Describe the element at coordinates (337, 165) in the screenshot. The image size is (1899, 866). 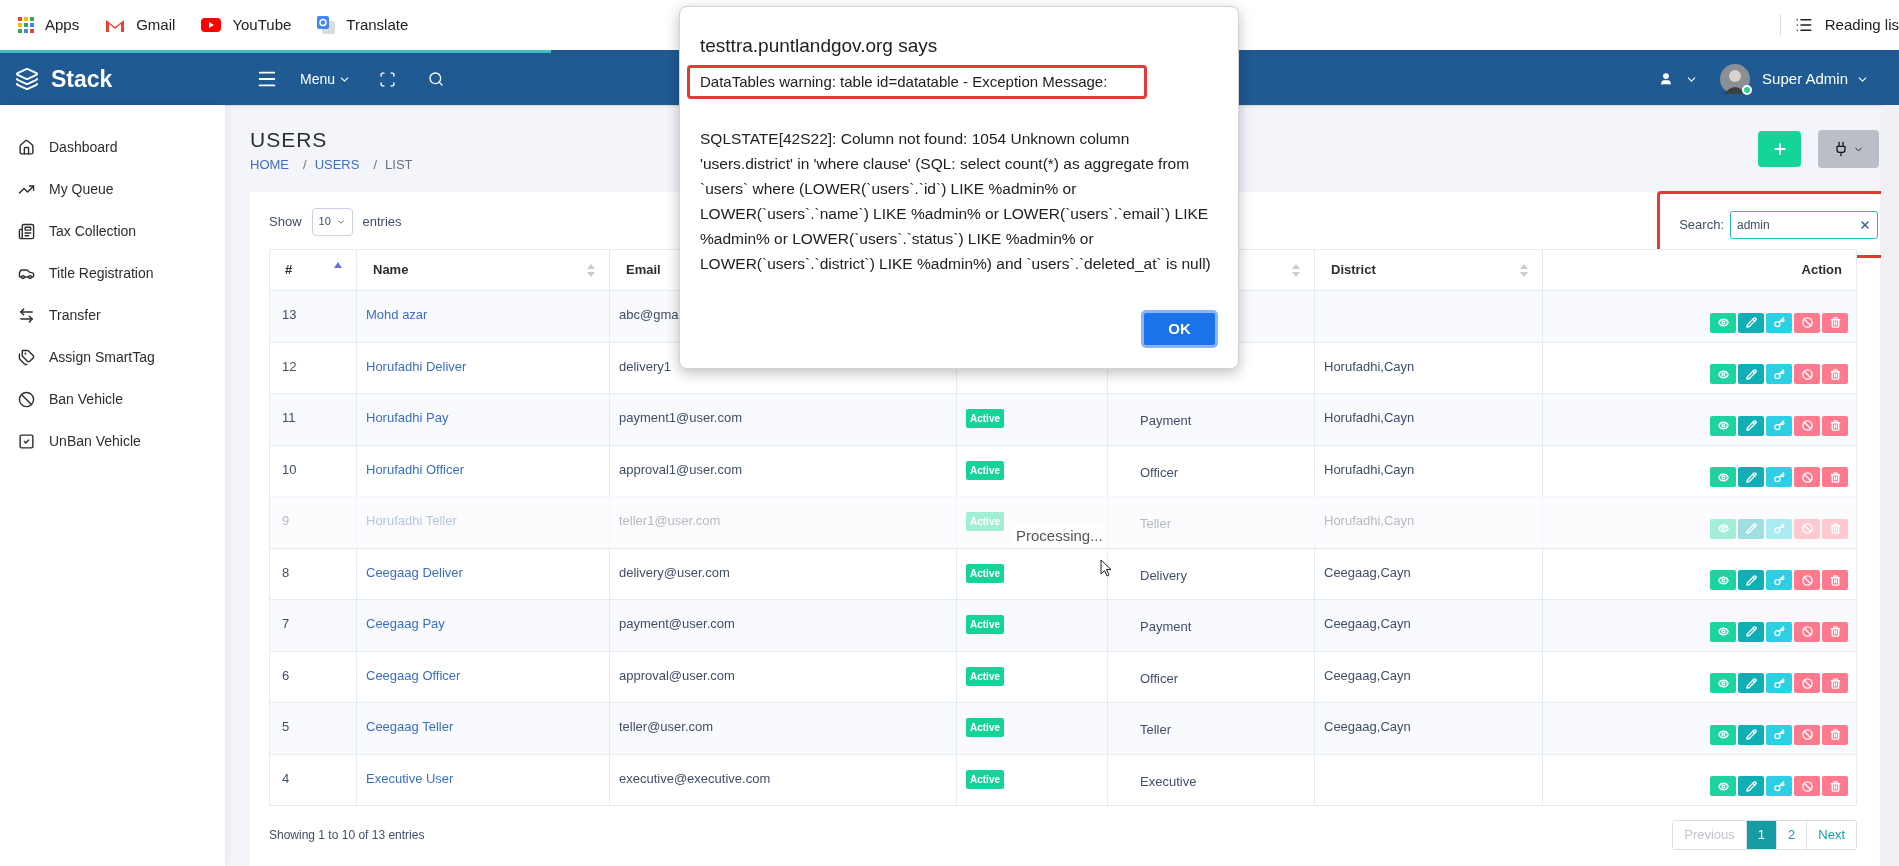
I see `breadcrumb-link: USERS` at that location.